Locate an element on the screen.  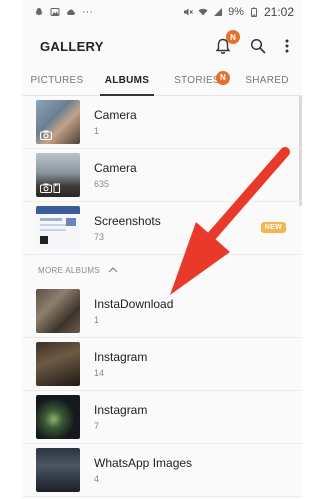
album-name: WhatsApp Images is located at coordinates (143, 463).